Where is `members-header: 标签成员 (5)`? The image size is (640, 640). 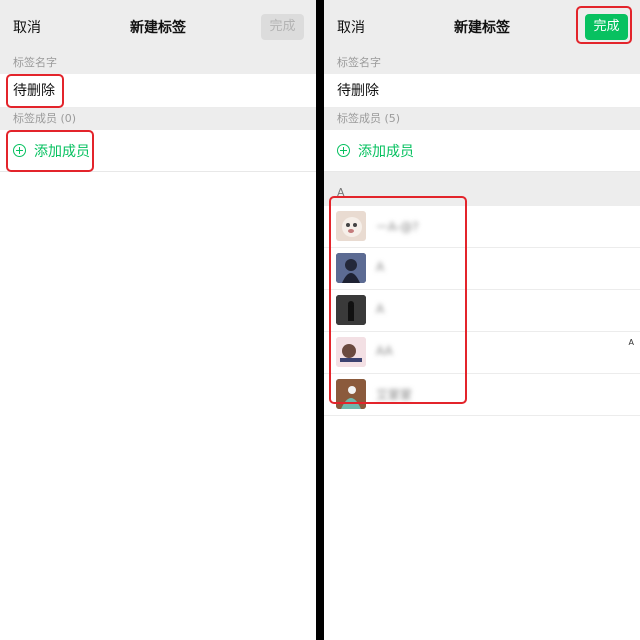
members-header: 标签成员 (5) is located at coordinates (482, 119).